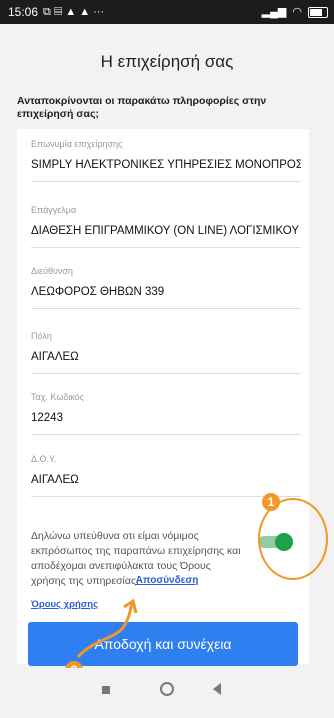  What do you see at coordinates (166, 165) in the screenshot?
I see `field-value: SIMPLY ΗΛΕΚΤΡΟΝΙΚΕΣ ΥΠΗΡΕΣΙΕΣ ΜΟΝΟΠΡΟΣ` at bounding box center [166, 165].